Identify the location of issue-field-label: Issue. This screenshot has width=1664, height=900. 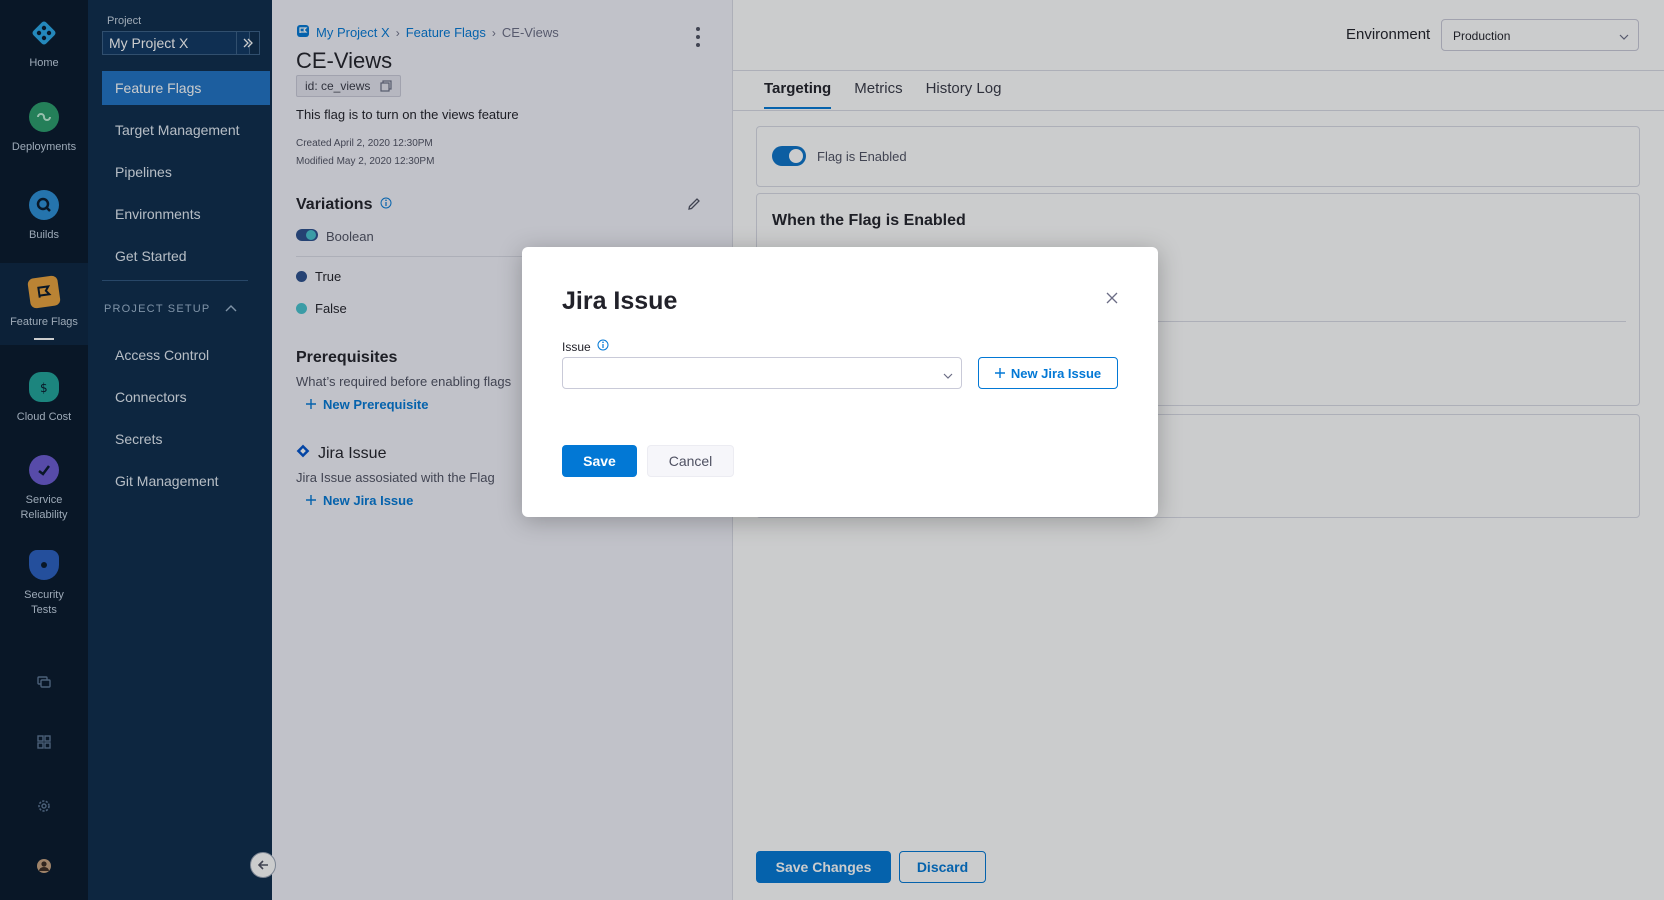
(585, 346).